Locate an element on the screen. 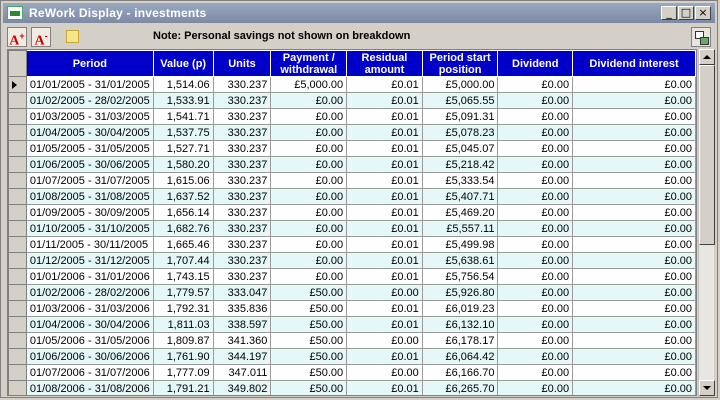  title-bar: ReWork Display - investments _ □ × is located at coordinates (359, 13).